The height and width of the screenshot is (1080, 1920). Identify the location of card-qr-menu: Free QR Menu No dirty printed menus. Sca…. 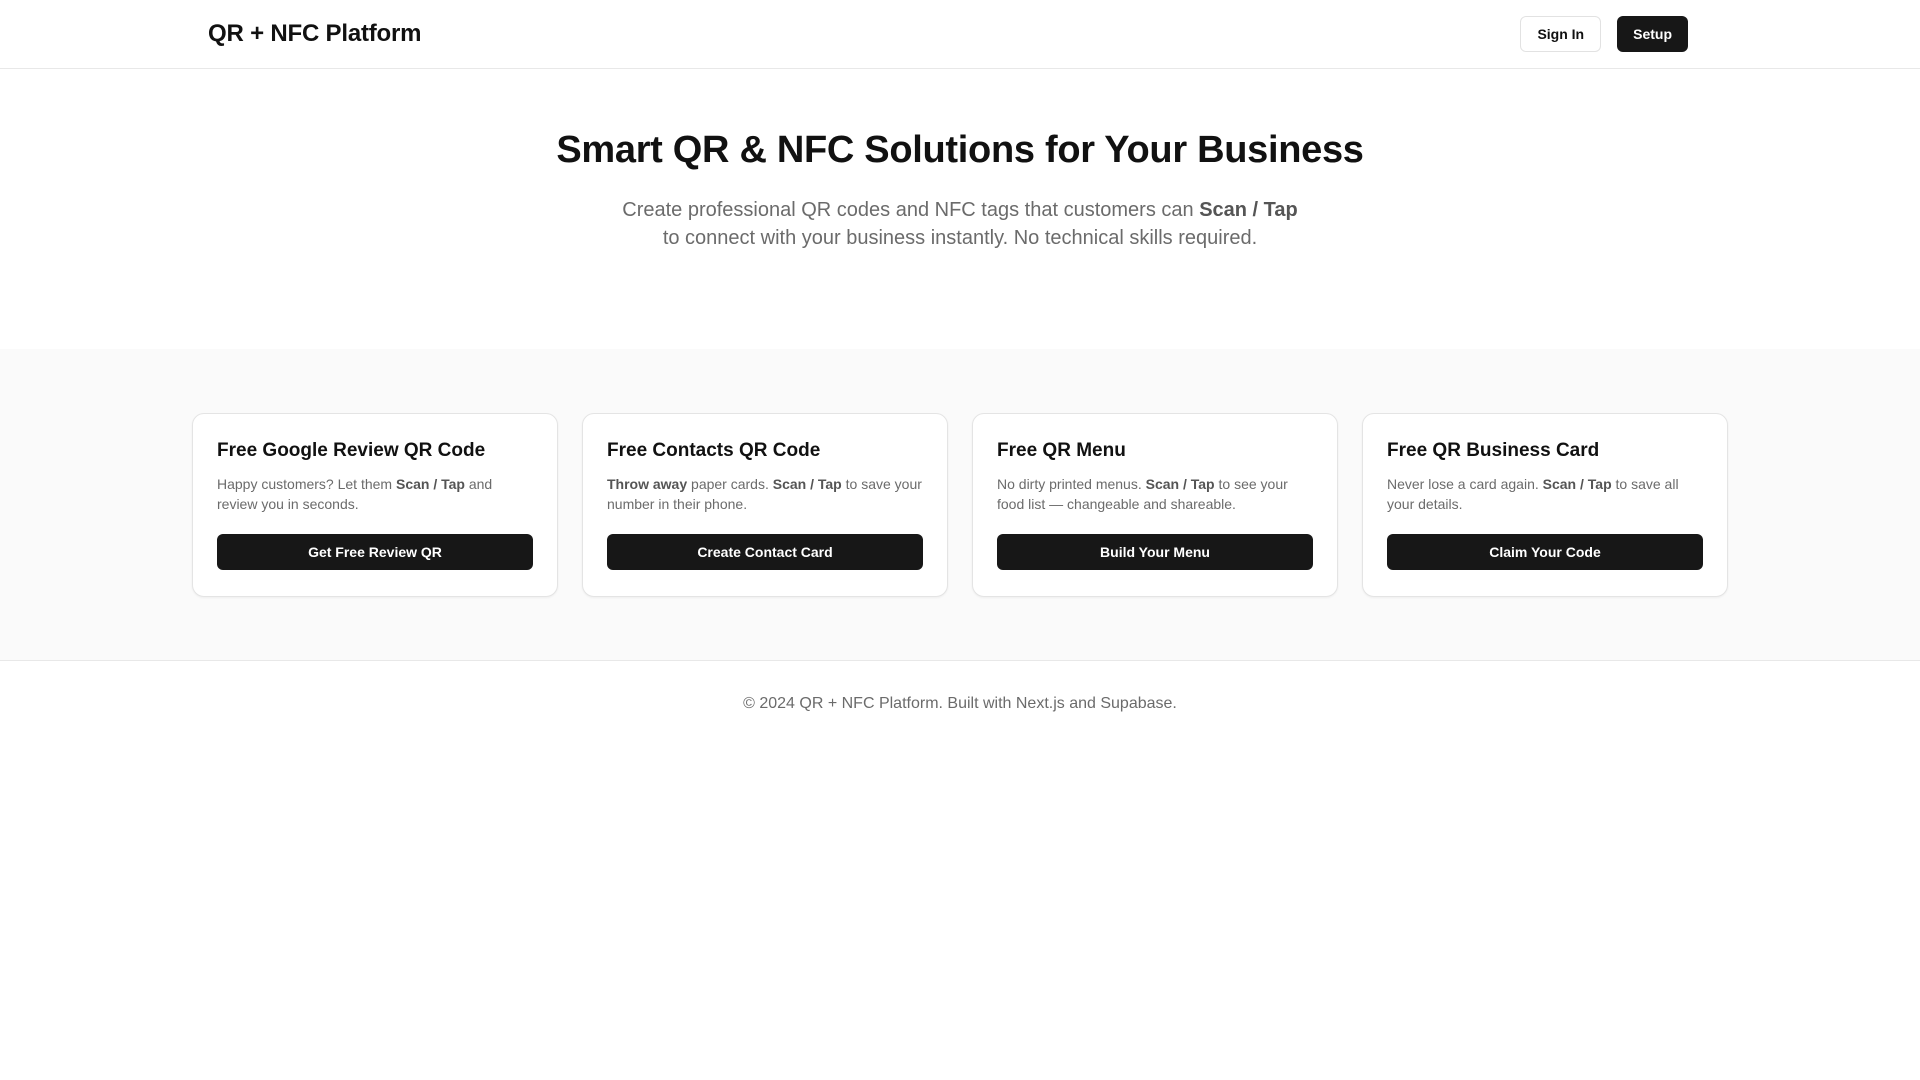
(1155, 505).